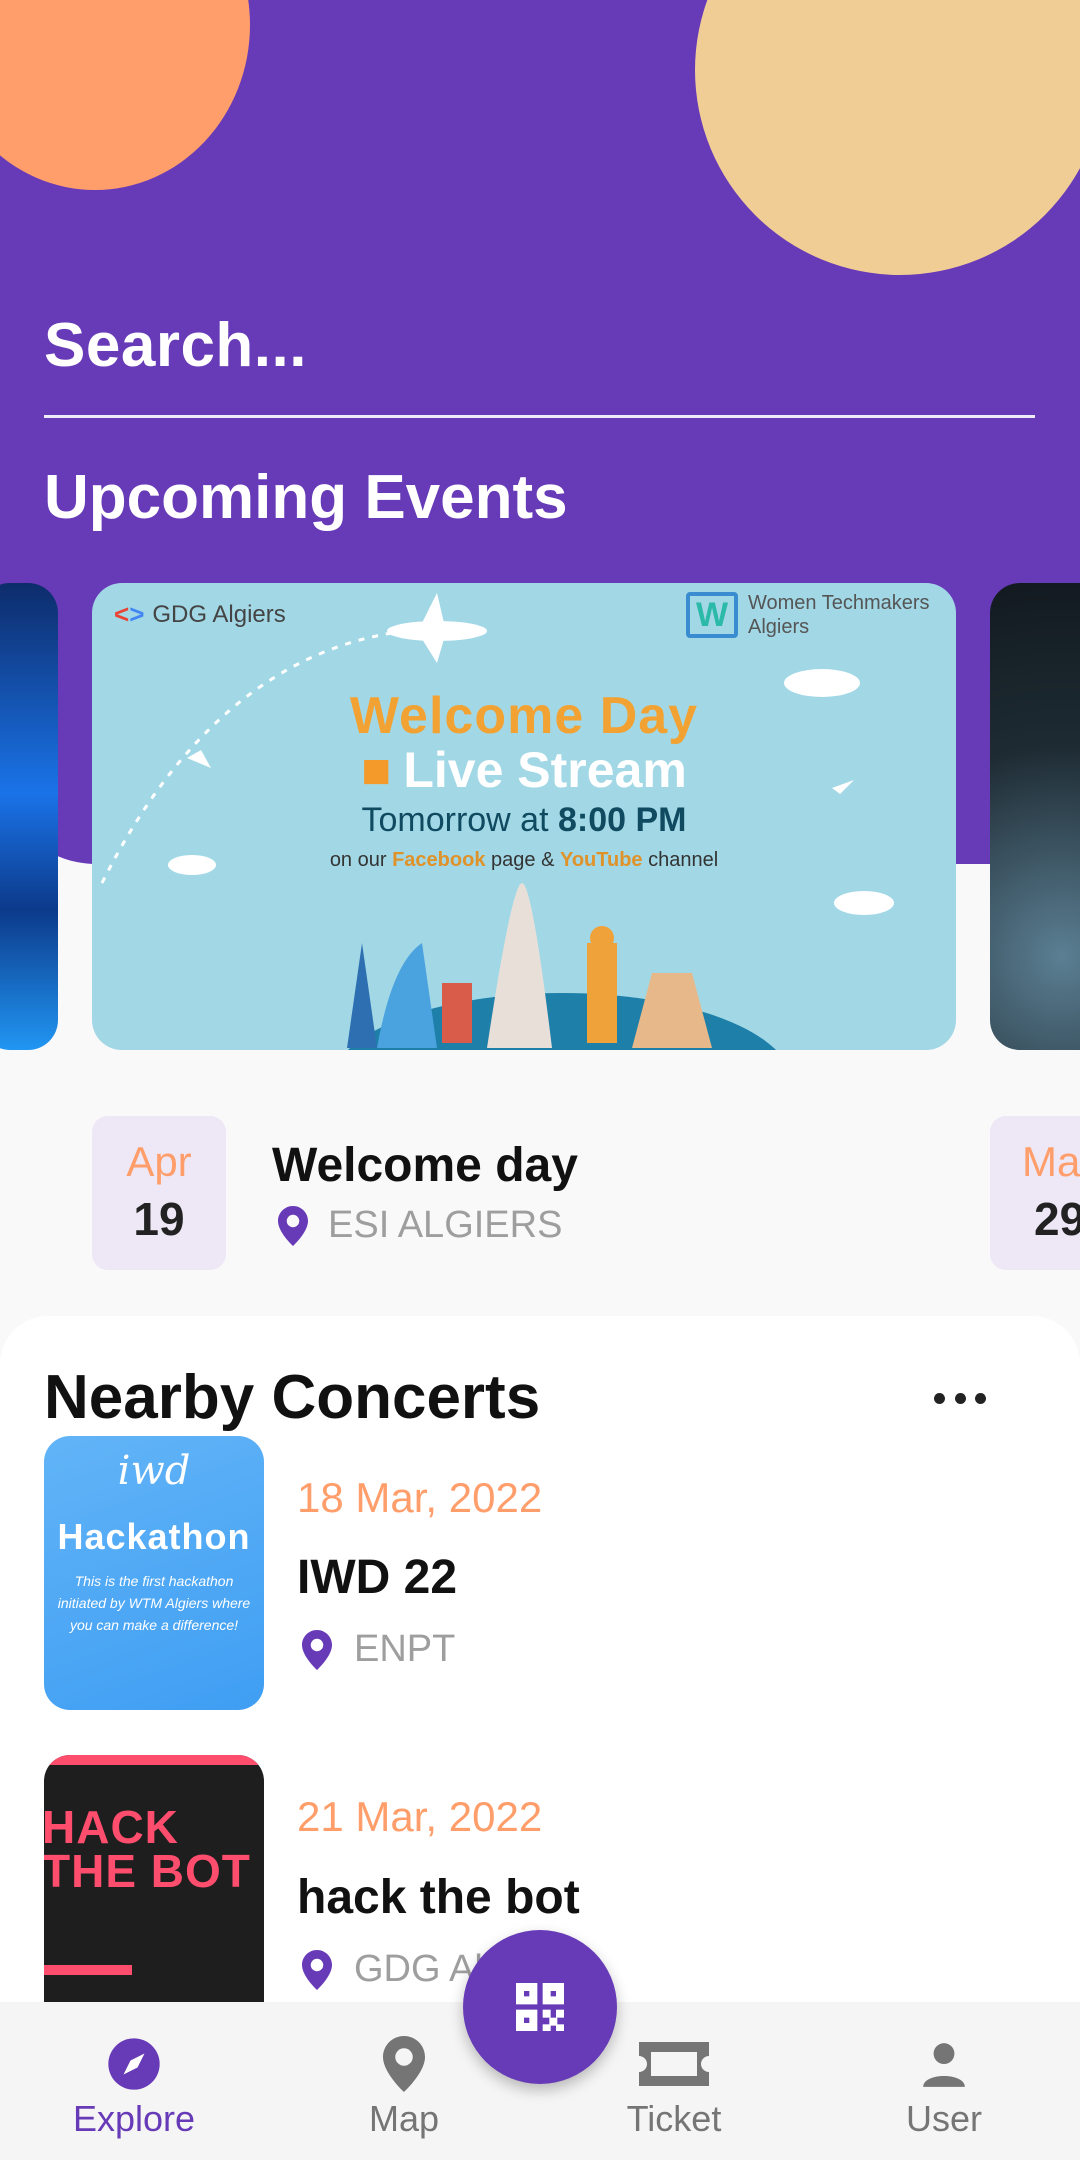 The width and height of the screenshot is (1080, 2160). What do you see at coordinates (524, 716) in the screenshot?
I see `poster-headline: Welcome Day` at bounding box center [524, 716].